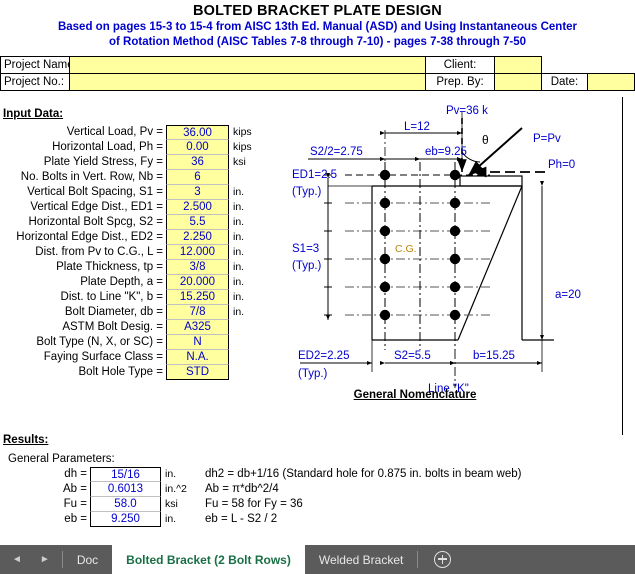 The width and height of the screenshot is (635, 574). What do you see at coordinates (197, 357) in the screenshot?
I see `input-value: N.A.` at bounding box center [197, 357].